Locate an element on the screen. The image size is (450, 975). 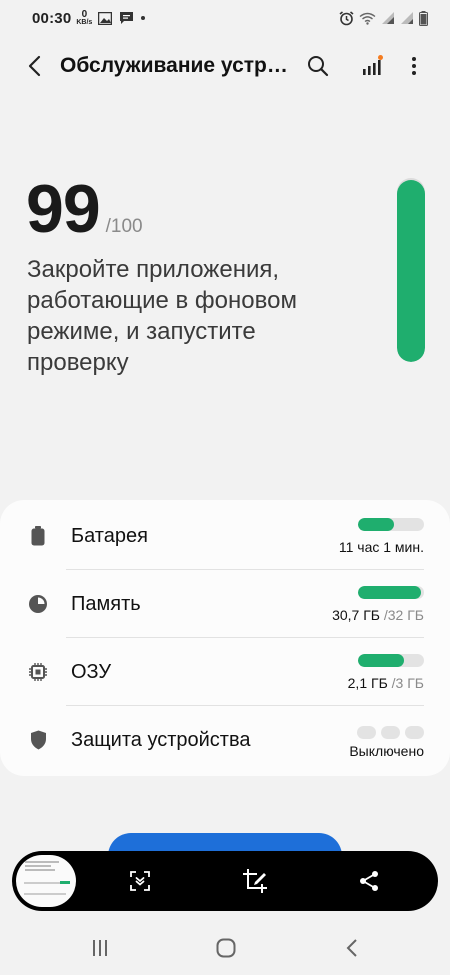
share-button is located at coordinates (369, 881).